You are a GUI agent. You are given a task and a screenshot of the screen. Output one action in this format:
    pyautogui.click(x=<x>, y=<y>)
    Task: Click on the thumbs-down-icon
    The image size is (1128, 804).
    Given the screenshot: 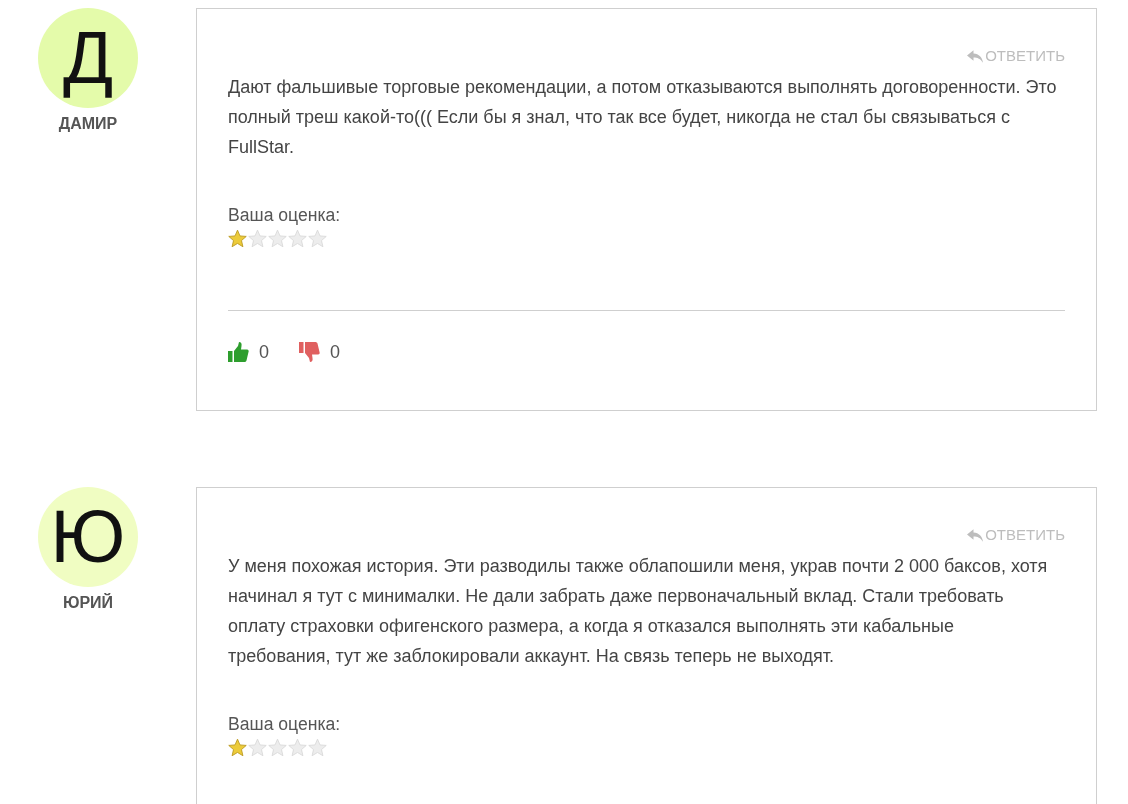 What is the action you would take?
    pyautogui.click(x=309, y=352)
    